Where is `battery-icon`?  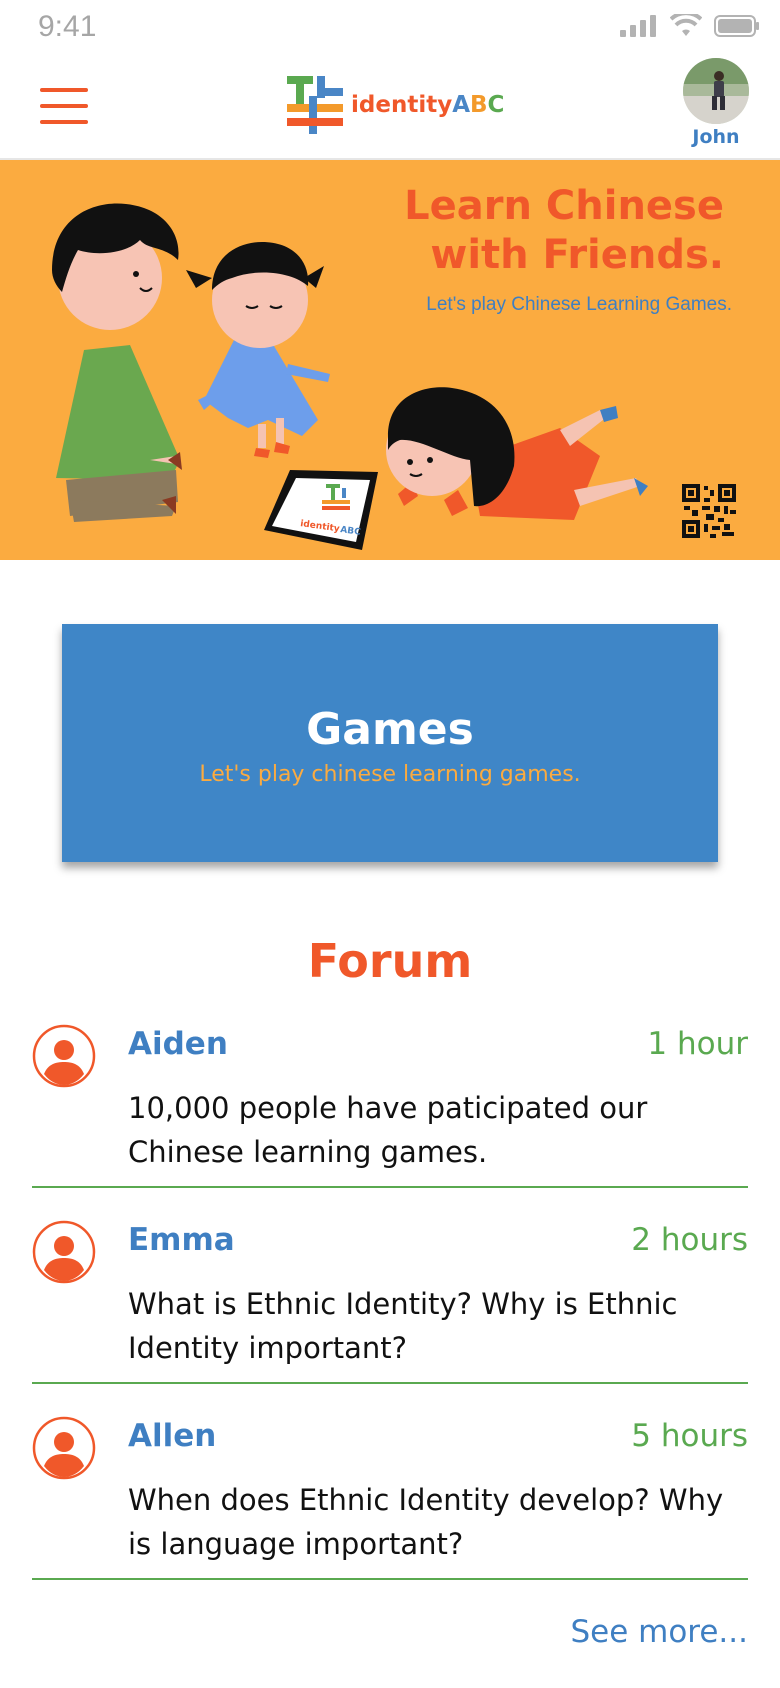 battery-icon is located at coordinates (736, 26).